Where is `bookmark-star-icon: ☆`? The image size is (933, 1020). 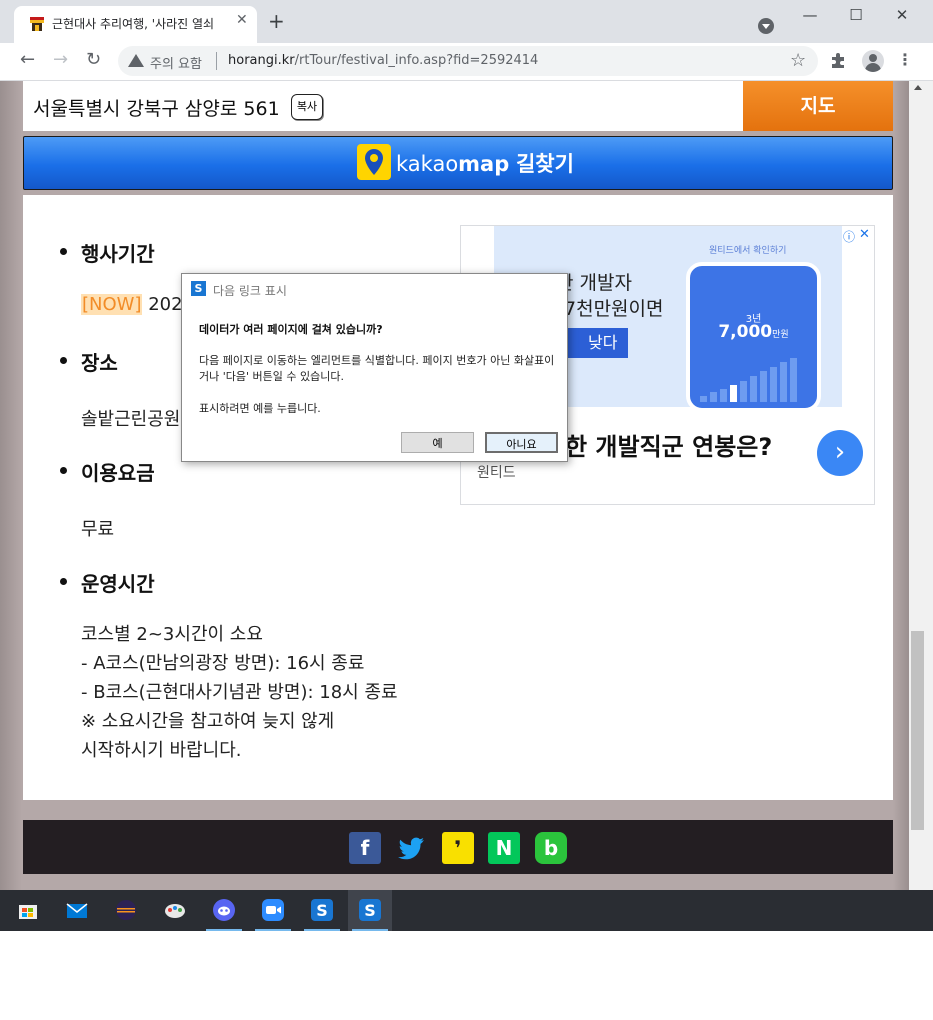
bookmark-star-icon: ☆ is located at coordinates (798, 61).